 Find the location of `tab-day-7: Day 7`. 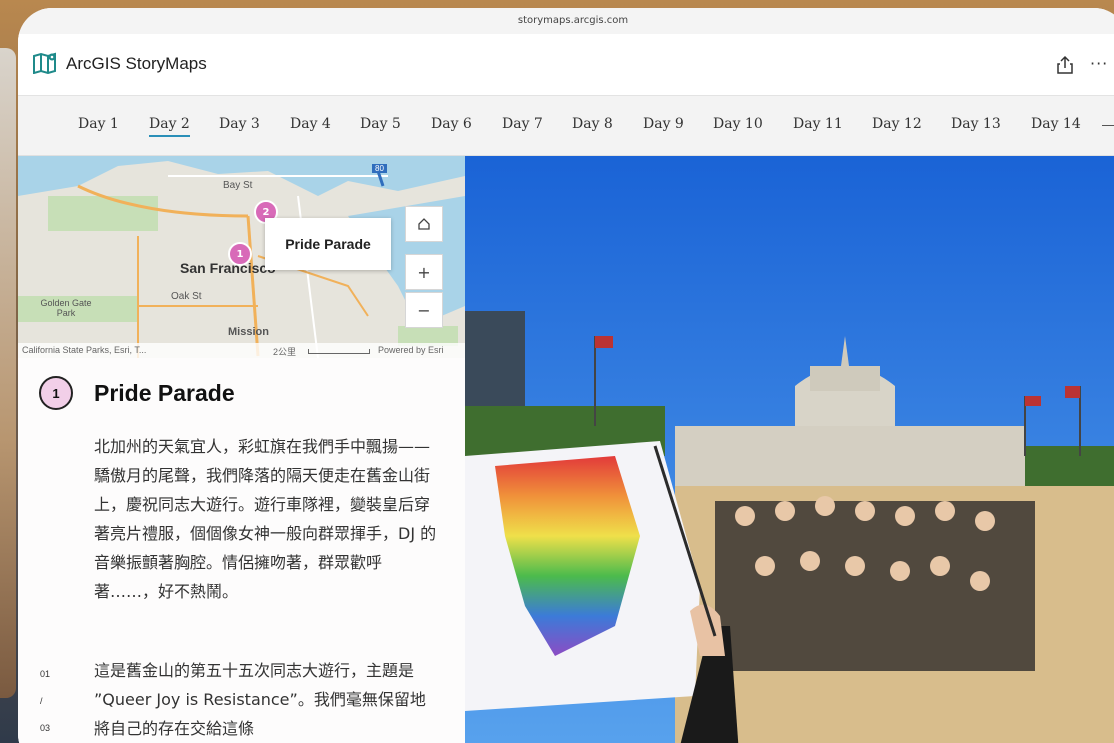

tab-day-7: Day 7 is located at coordinates (522, 124).